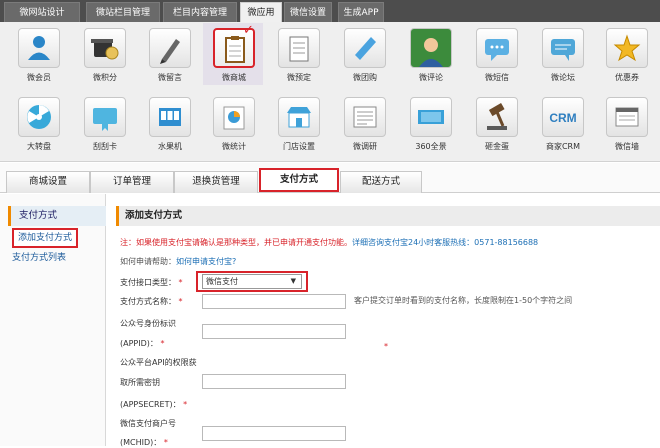 This screenshot has width=660, height=448. Describe the element at coordinates (627, 117) in the screenshot. I see `wechat-wall-icon` at that location.